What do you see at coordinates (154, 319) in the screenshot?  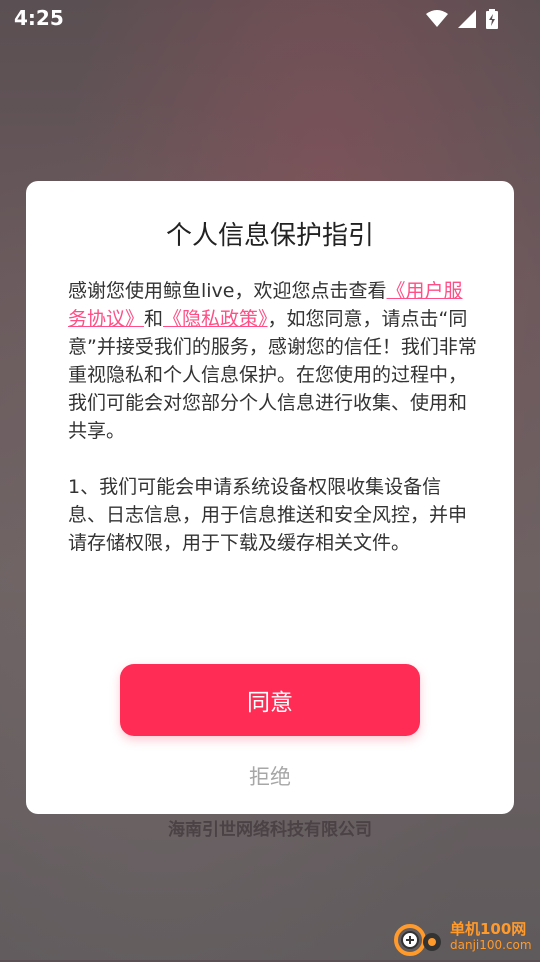 I see `and-text: 和` at bounding box center [154, 319].